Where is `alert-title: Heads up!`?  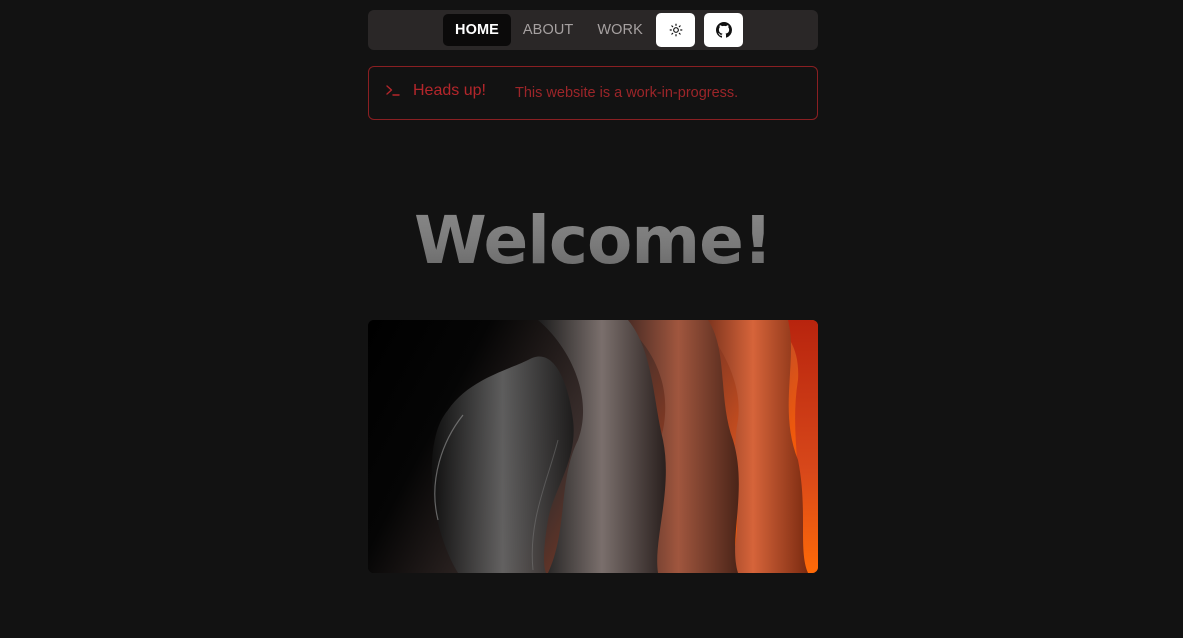 alert-title: Heads up! is located at coordinates (449, 90).